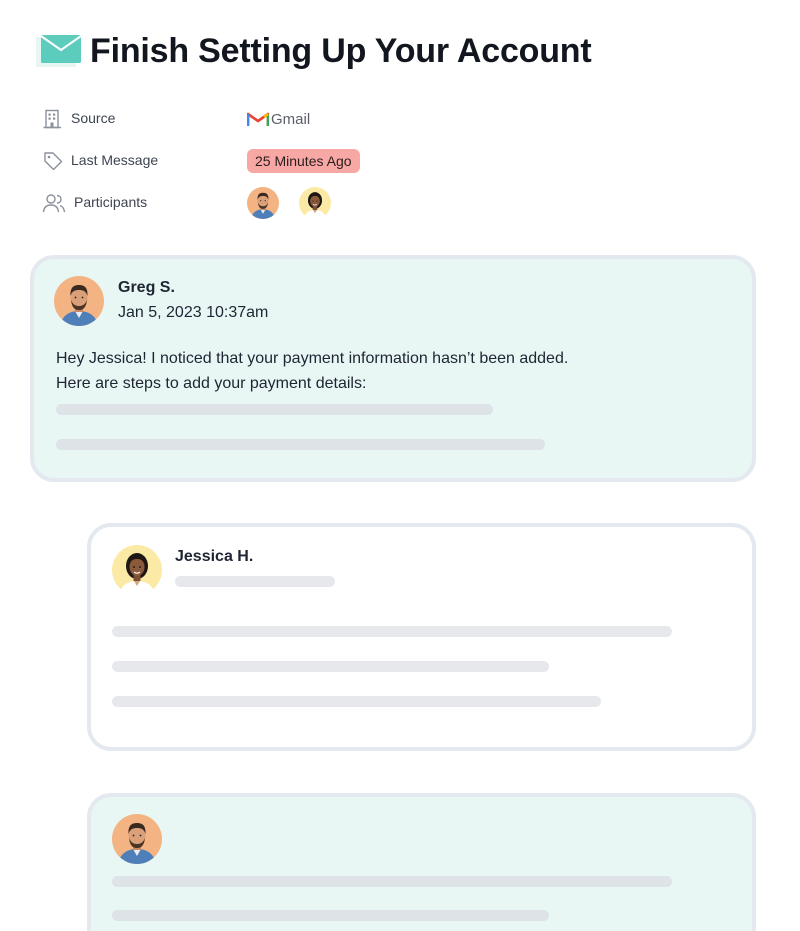 This screenshot has height=931, width=800. I want to click on last-message-badge: 25 Minutes Ago, so click(303, 161).